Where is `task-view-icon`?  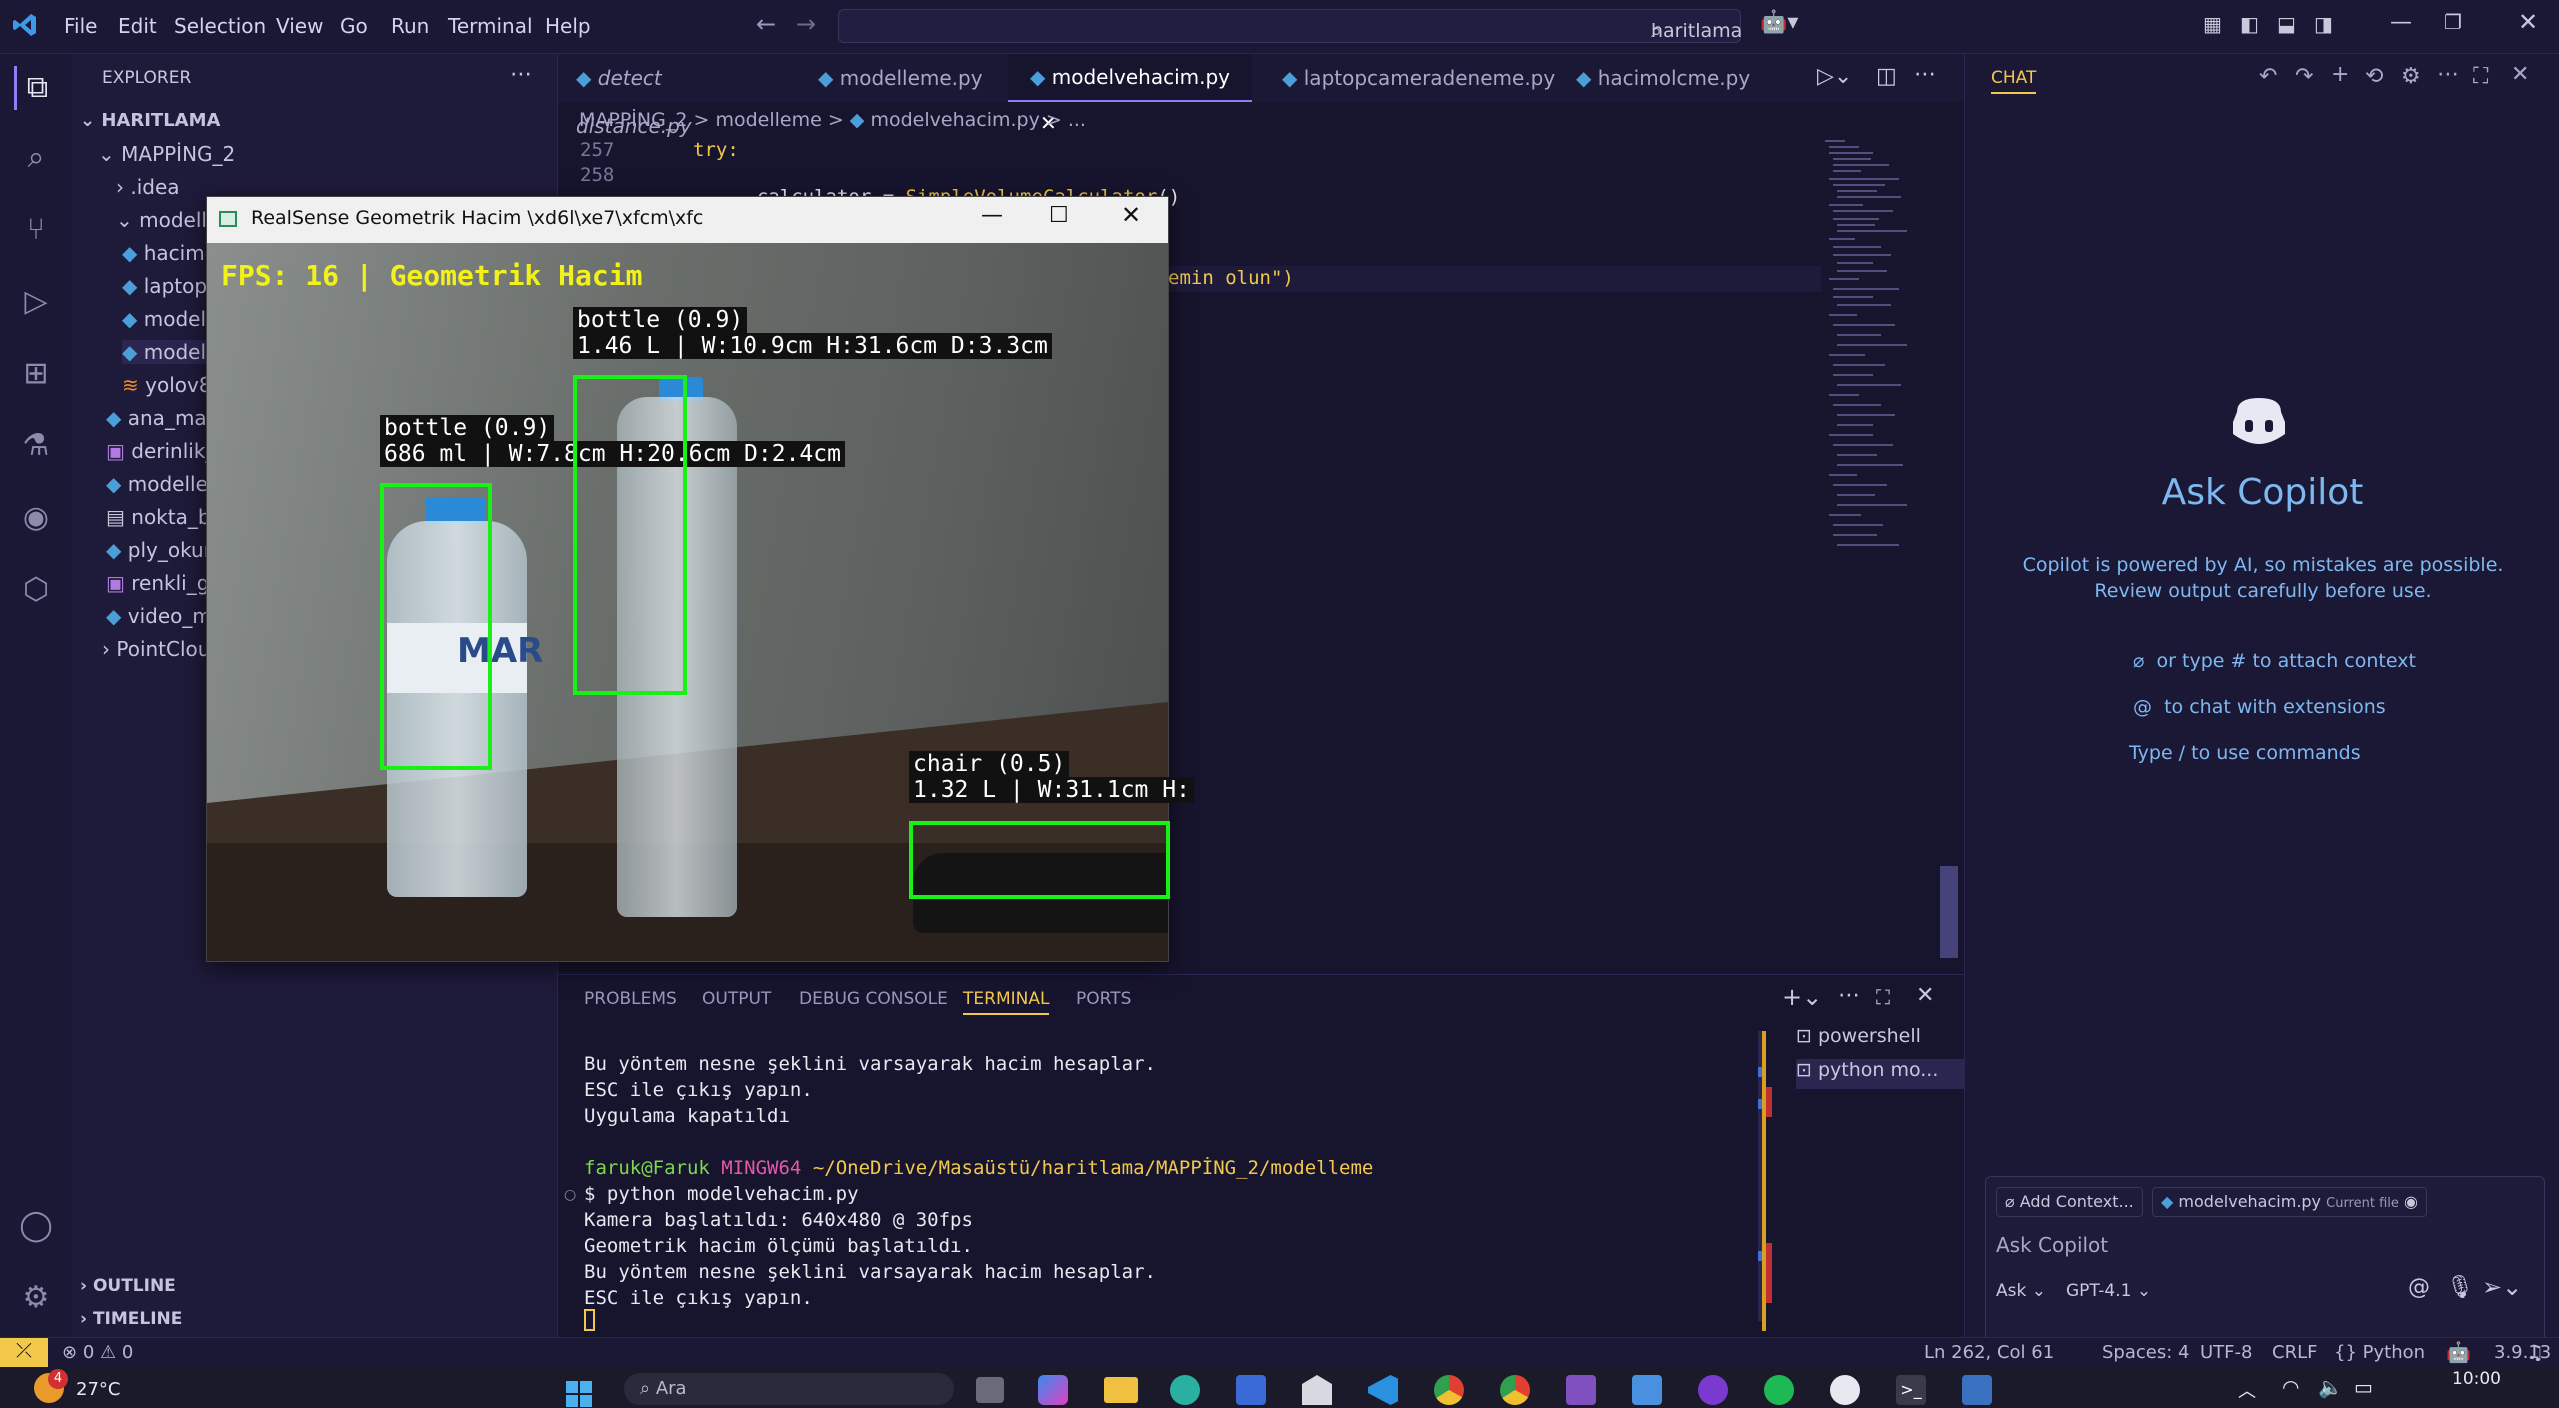
task-view-icon is located at coordinates (990, 1390).